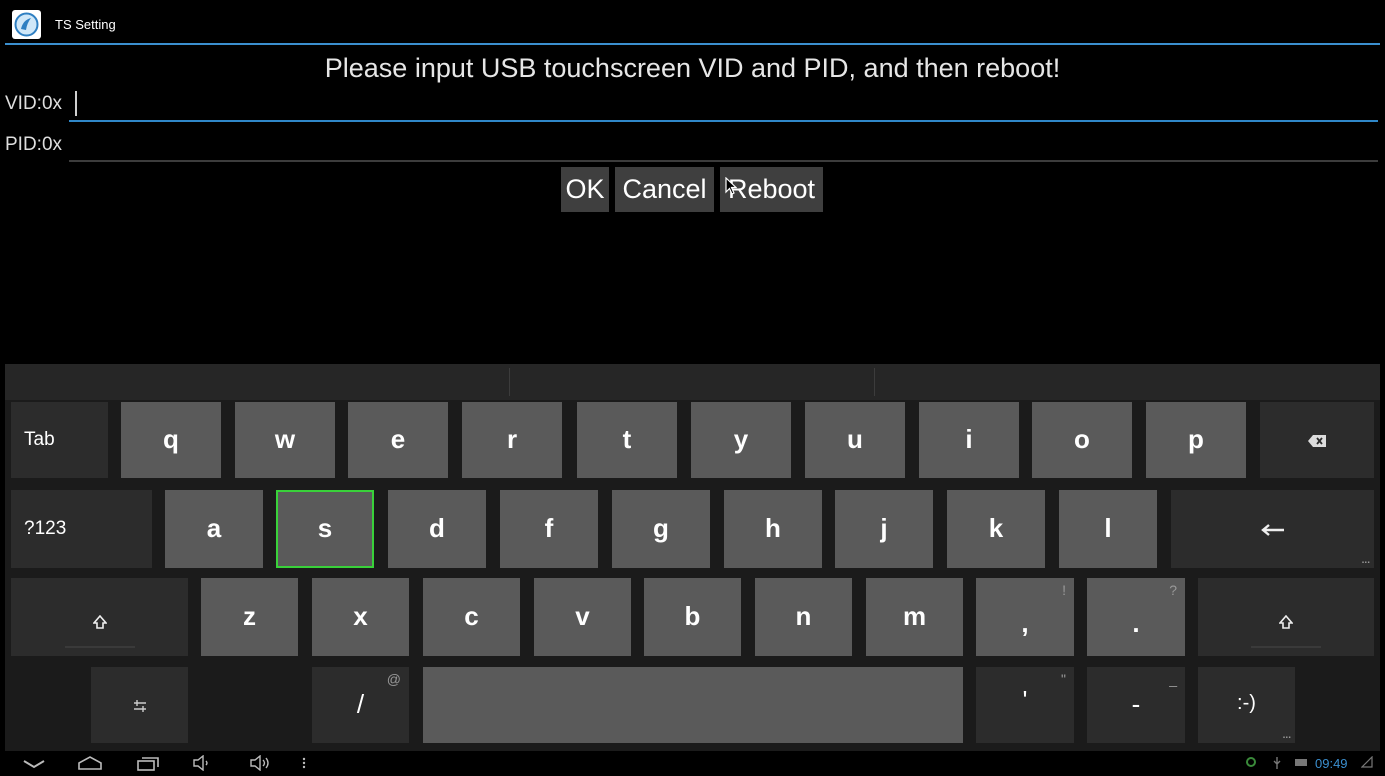  What do you see at coordinates (39, 439) in the screenshot?
I see `tab-key-label: Tab` at bounding box center [39, 439].